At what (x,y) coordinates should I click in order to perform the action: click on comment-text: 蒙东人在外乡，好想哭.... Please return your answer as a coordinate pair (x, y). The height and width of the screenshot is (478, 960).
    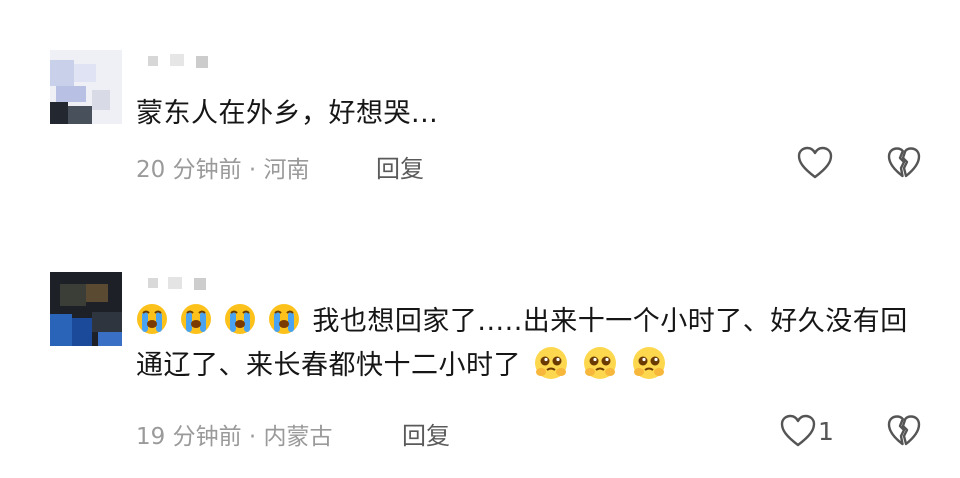
    Looking at the image, I should click on (287, 113).